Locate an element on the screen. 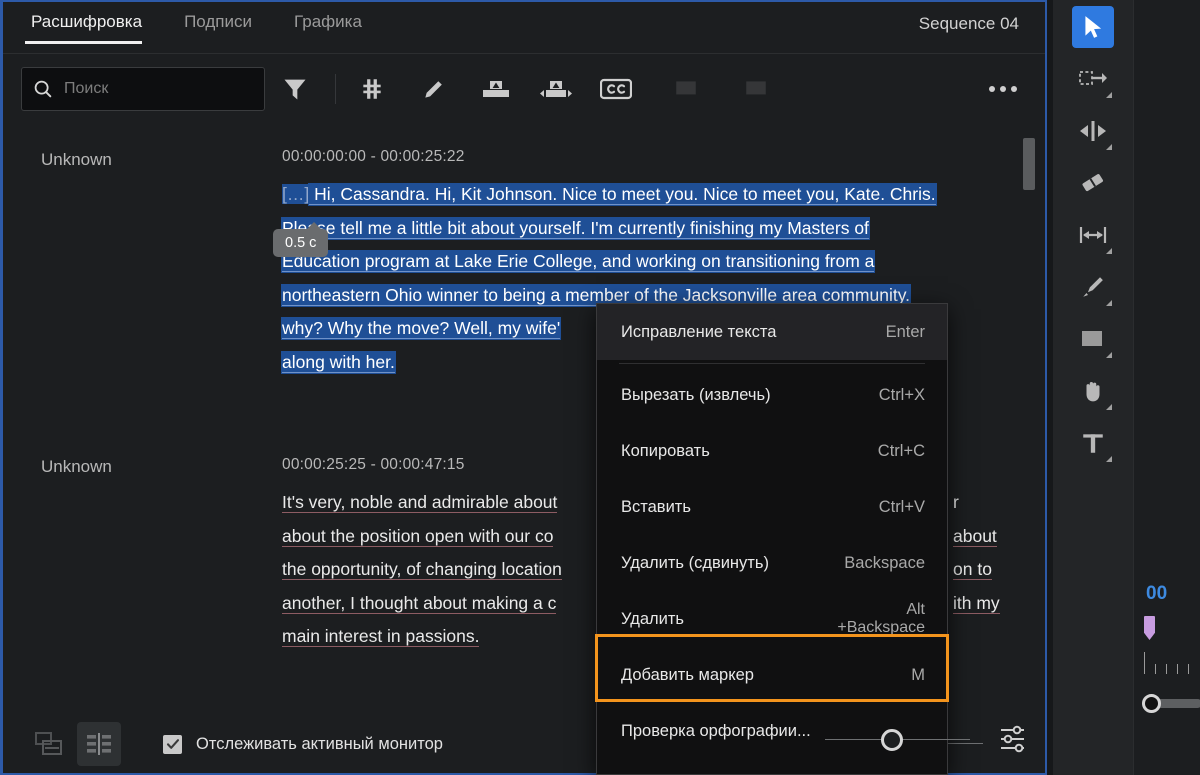 The width and height of the screenshot is (1200, 775). transcript-line-fragment: r is located at coordinates (976, 503).